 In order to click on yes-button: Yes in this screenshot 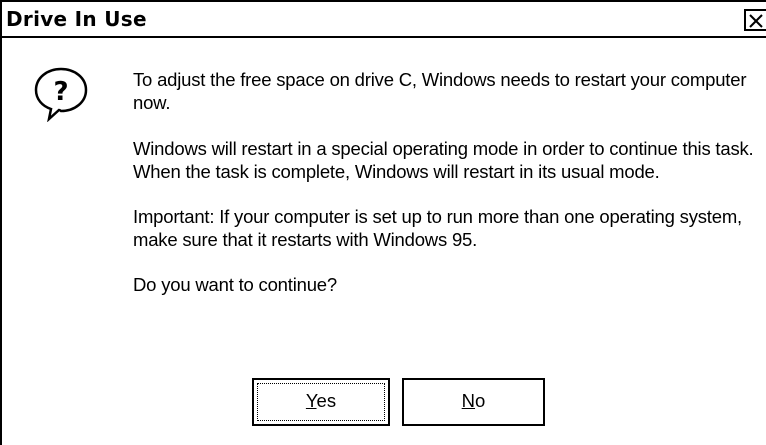, I will do `click(321, 402)`.